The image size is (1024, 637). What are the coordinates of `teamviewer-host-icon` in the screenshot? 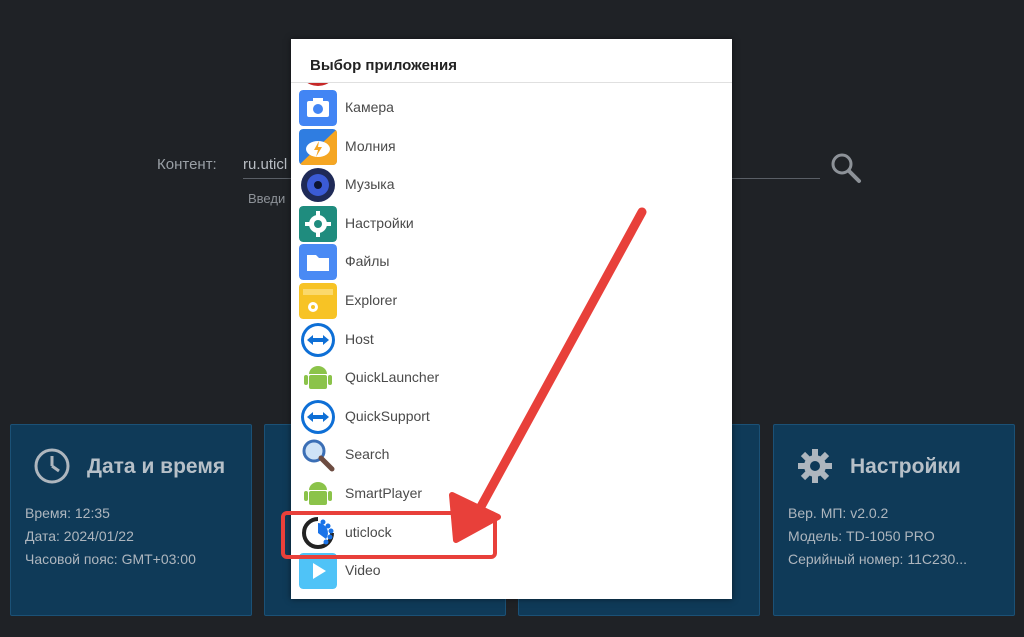 It's located at (318, 339).